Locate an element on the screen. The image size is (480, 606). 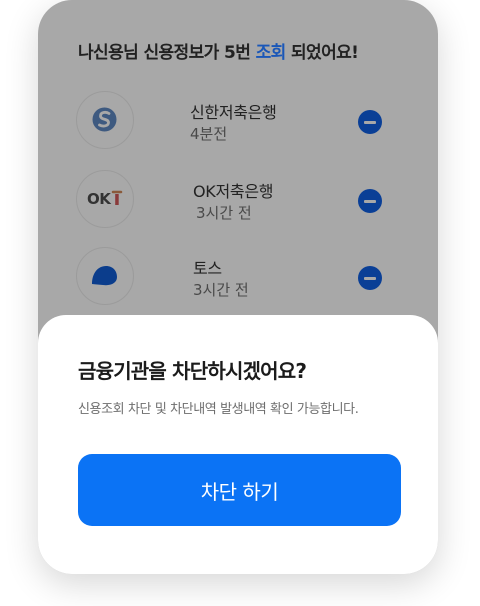
shinhan-logo-icon is located at coordinates (105, 120).